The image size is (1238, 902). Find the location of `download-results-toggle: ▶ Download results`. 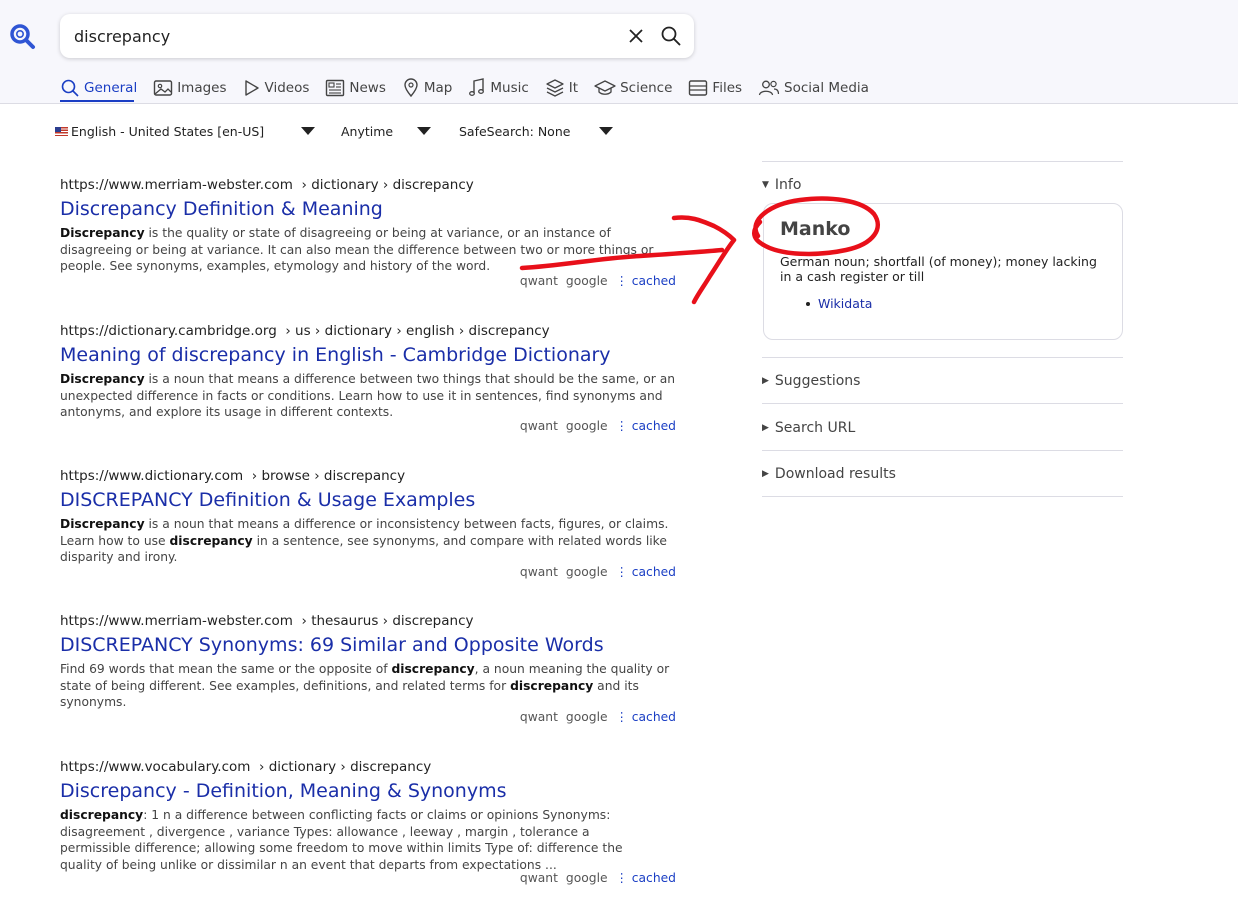

download-results-toggle: ▶ Download results is located at coordinates (942, 474).